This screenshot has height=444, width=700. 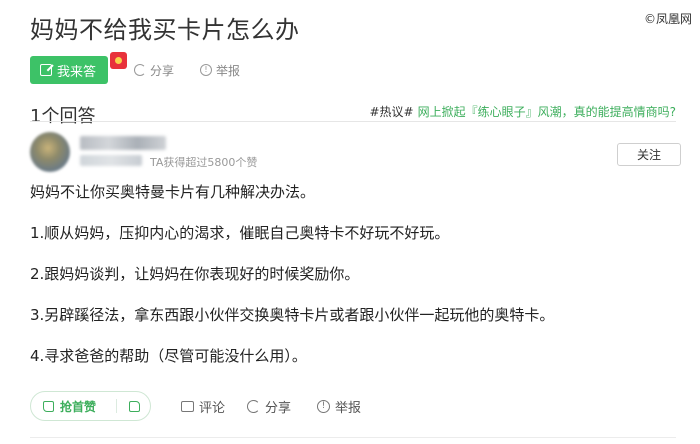 What do you see at coordinates (118, 60) in the screenshot?
I see `red-packet-icon` at bounding box center [118, 60].